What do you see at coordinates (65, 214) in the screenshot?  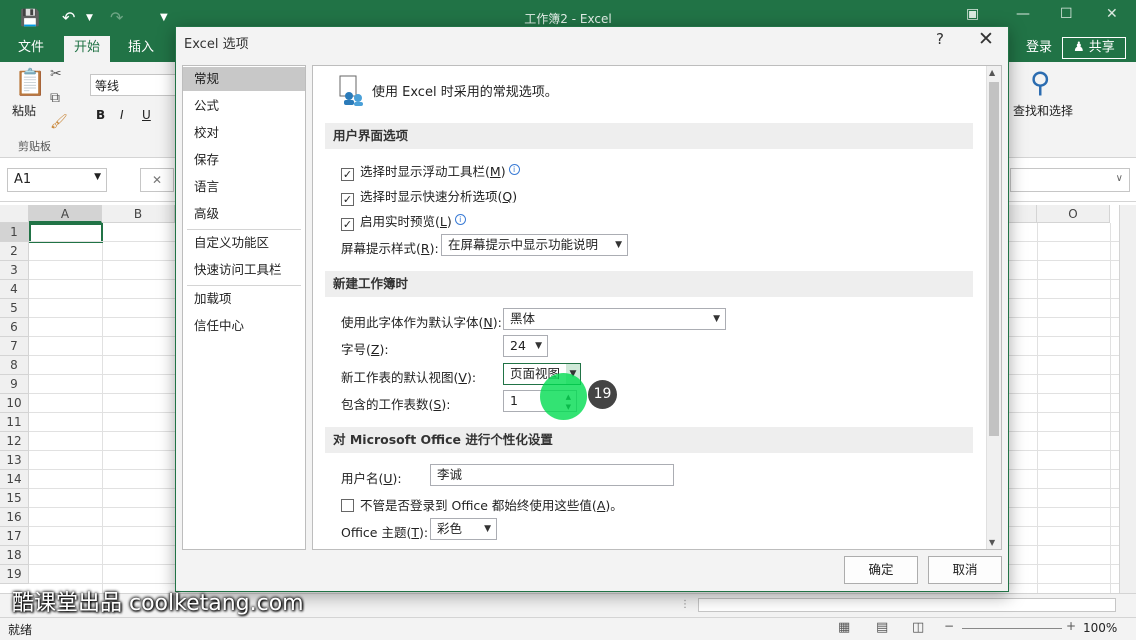 I see `column-header-a: A` at bounding box center [65, 214].